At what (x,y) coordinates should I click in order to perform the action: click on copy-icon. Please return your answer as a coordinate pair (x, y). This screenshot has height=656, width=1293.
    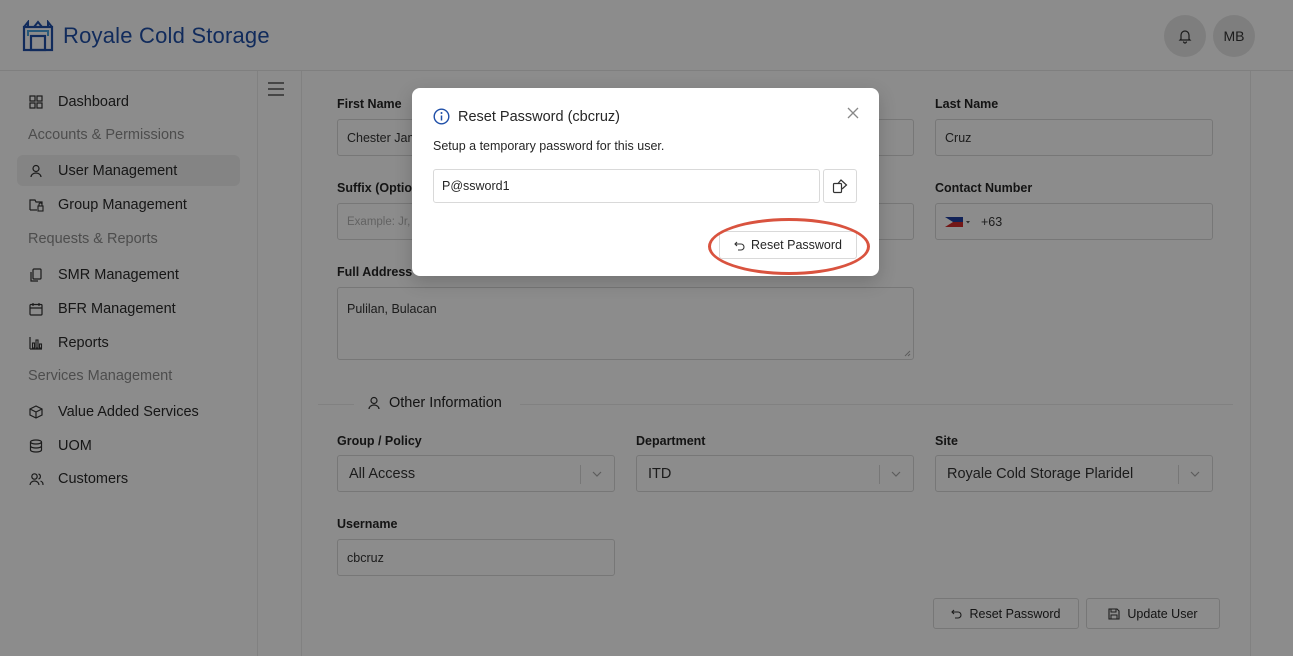
    Looking at the image, I should click on (840, 186).